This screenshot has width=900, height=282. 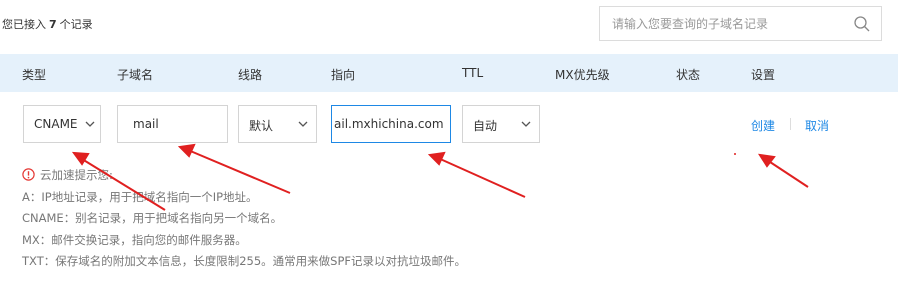 I want to click on subdomain-input-value: mail, so click(x=146, y=124).